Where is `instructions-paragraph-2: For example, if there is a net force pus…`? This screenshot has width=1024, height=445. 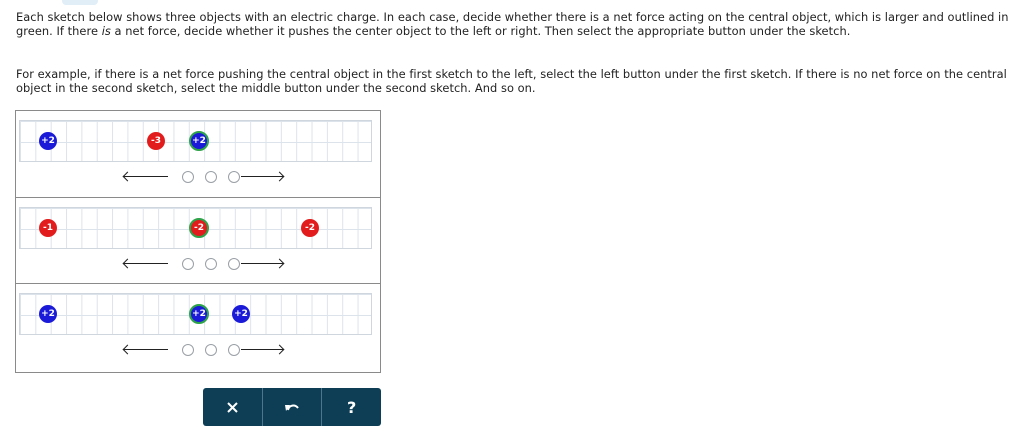
instructions-paragraph-2: For example, if there is a net force pus… is located at coordinates (511, 81).